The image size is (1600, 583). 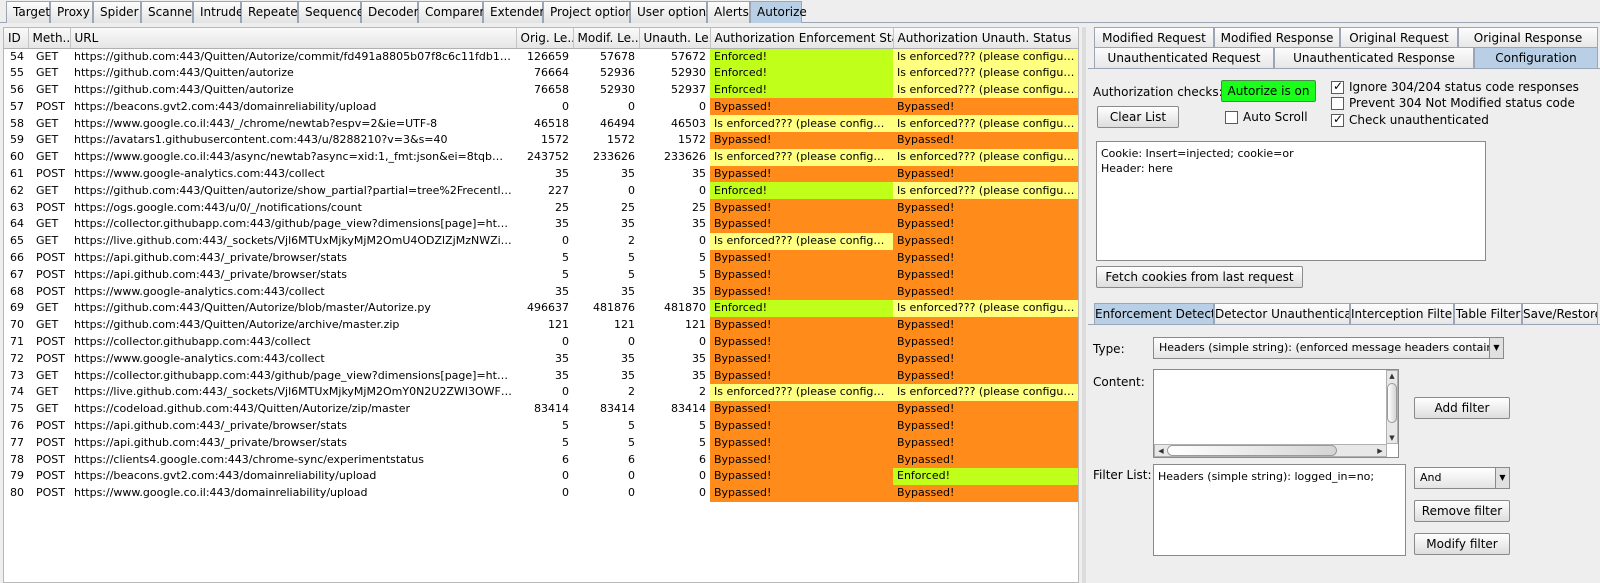 What do you see at coordinates (390, 12) in the screenshot?
I see `tab-decoder: Decoder` at bounding box center [390, 12].